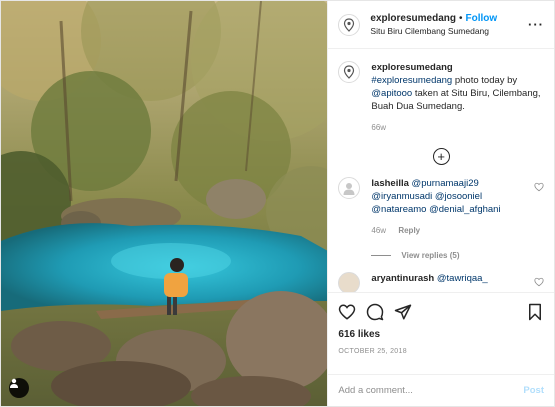  I want to click on caption-text-part: photo today by, so click(485, 80).